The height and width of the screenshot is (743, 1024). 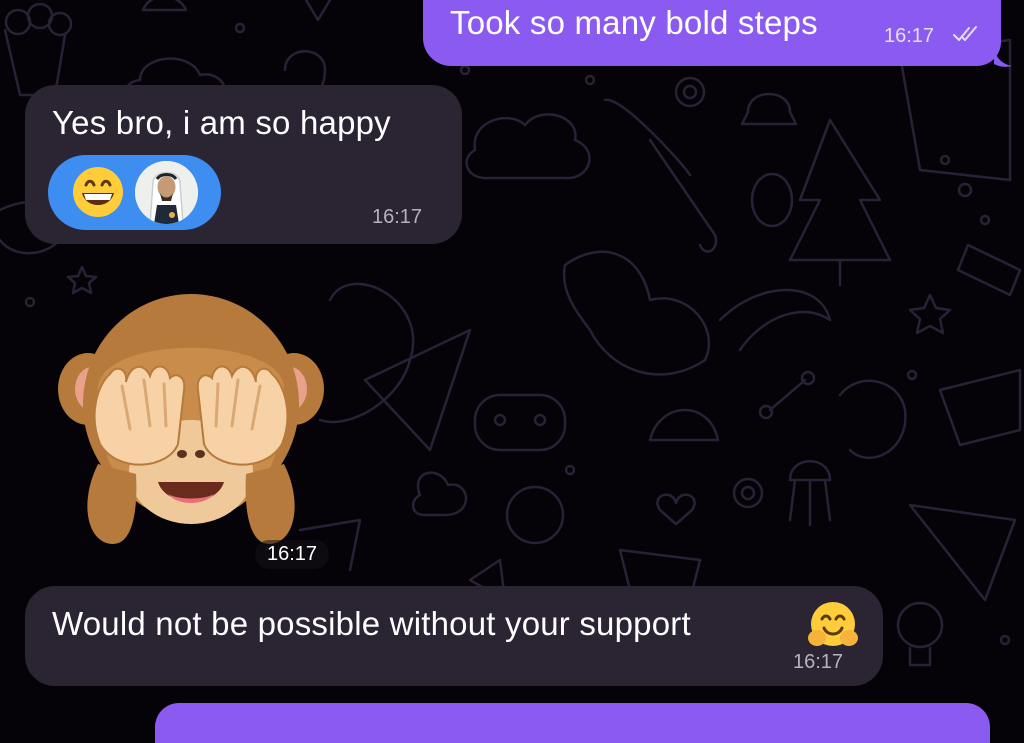 I want to click on sticker-time: 16:17, so click(x=292, y=554).